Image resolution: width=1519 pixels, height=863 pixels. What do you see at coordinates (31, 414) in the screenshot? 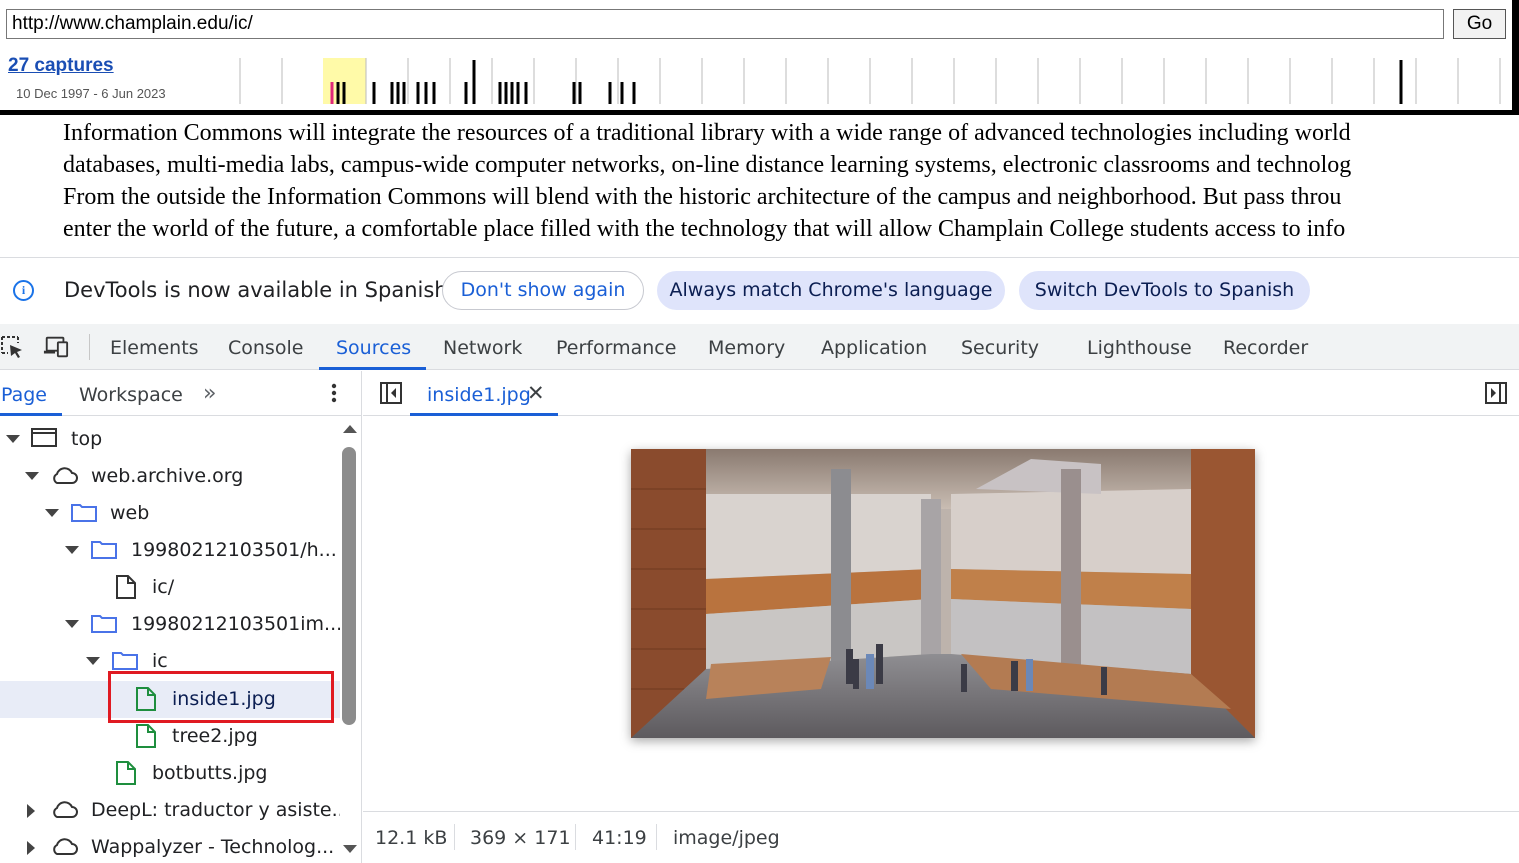
I see `navigator-tab-indicator` at bounding box center [31, 414].